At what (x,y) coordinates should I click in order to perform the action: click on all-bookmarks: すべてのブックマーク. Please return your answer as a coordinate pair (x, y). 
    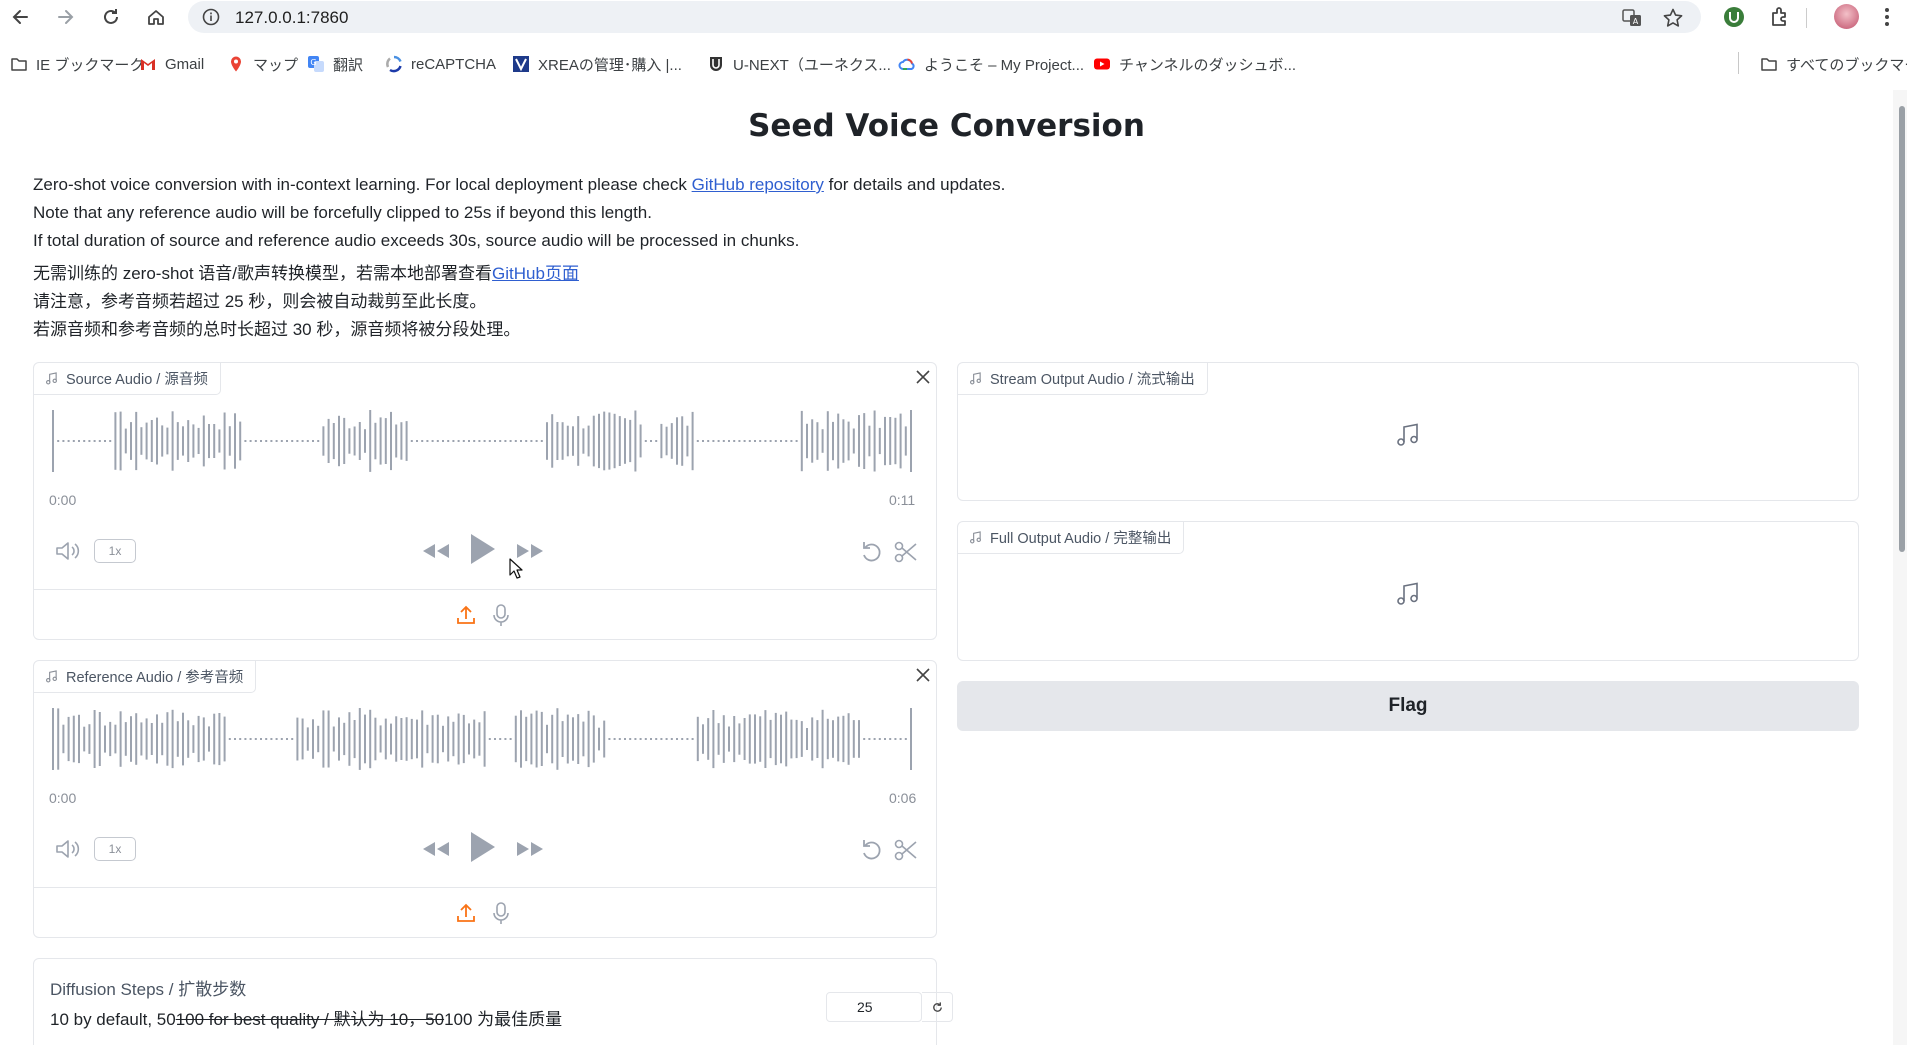
    Looking at the image, I should click on (1833, 64).